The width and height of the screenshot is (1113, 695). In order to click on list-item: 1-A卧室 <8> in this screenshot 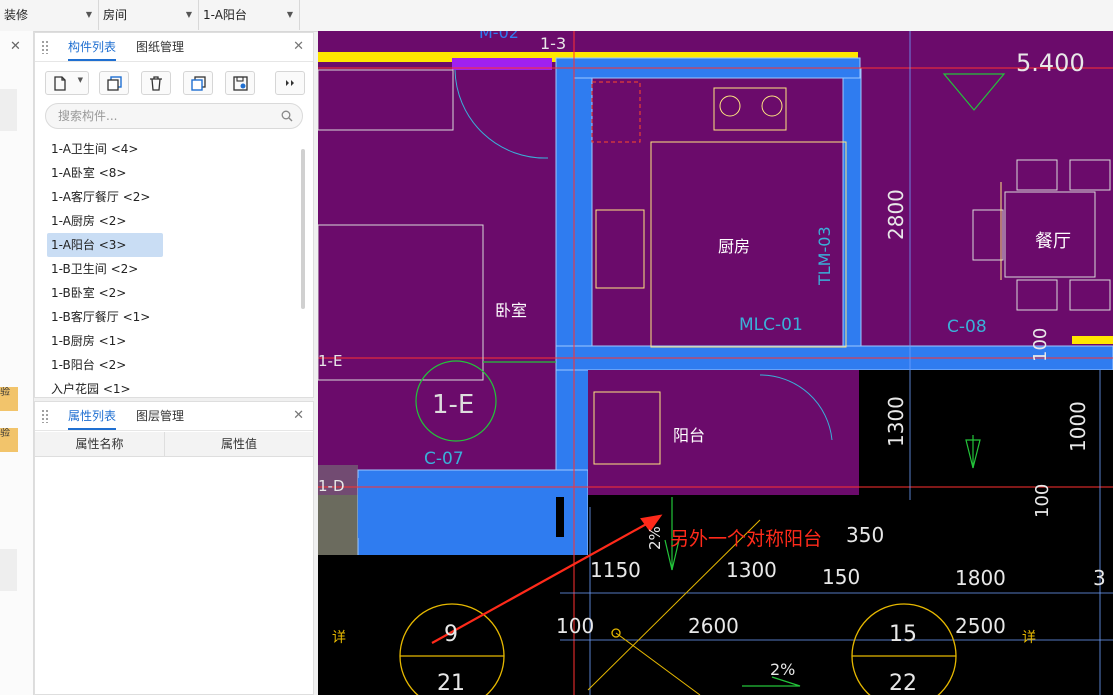, I will do `click(105, 173)`.